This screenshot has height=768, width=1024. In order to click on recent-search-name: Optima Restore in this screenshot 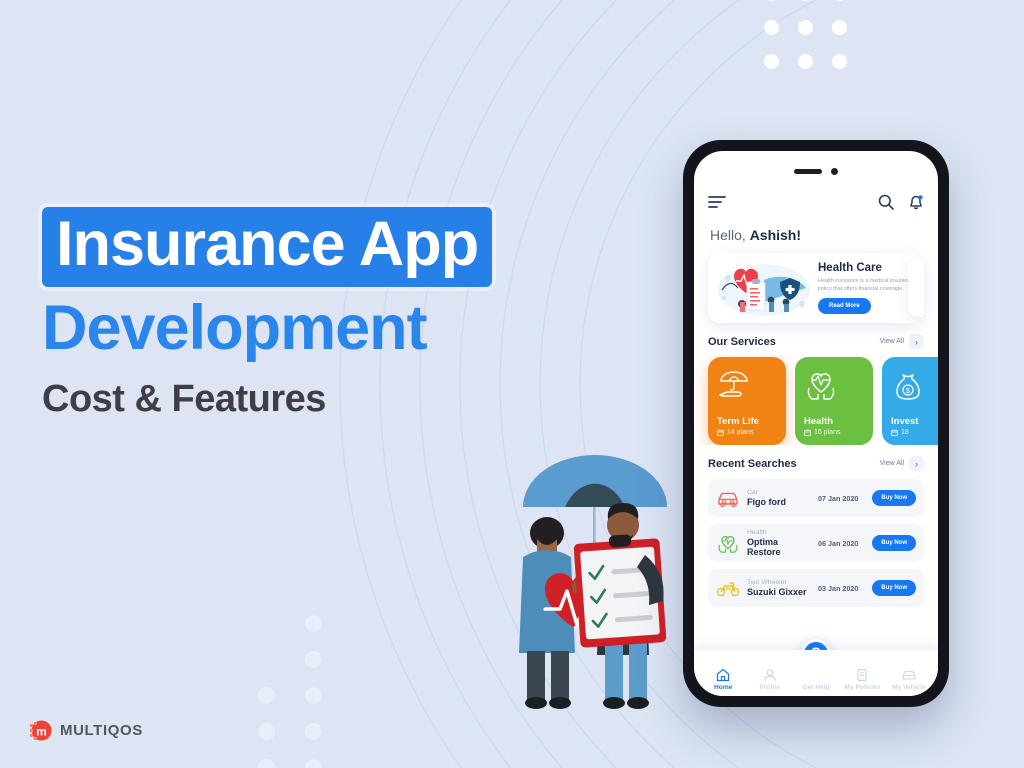, I will do `click(764, 547)`.